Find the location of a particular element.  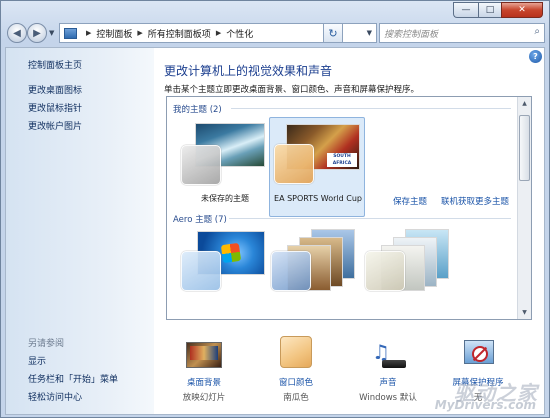

theme-unsaved: 未保存的主题 is located at coordinates (225, 167).